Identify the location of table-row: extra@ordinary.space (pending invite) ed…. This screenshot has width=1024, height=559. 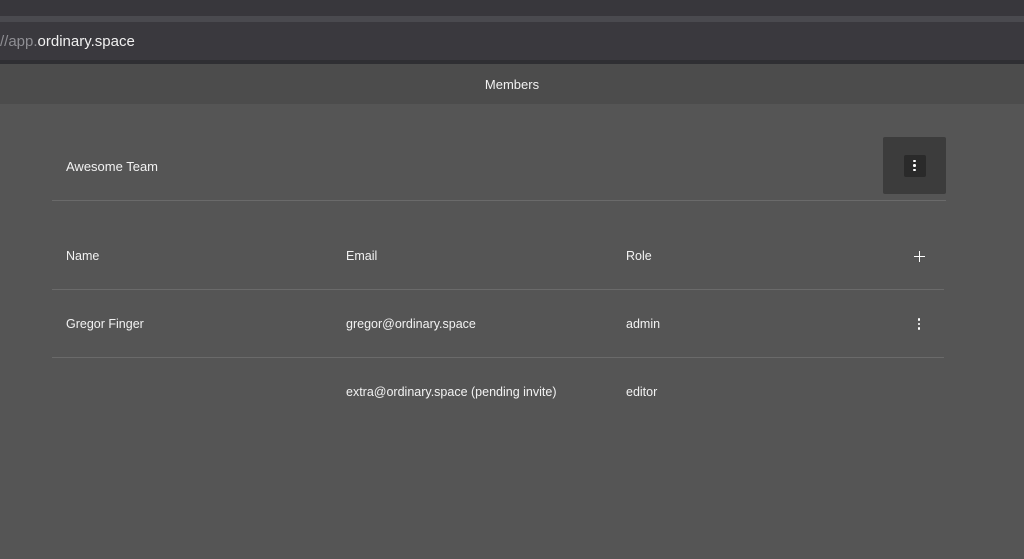
(498, 392).